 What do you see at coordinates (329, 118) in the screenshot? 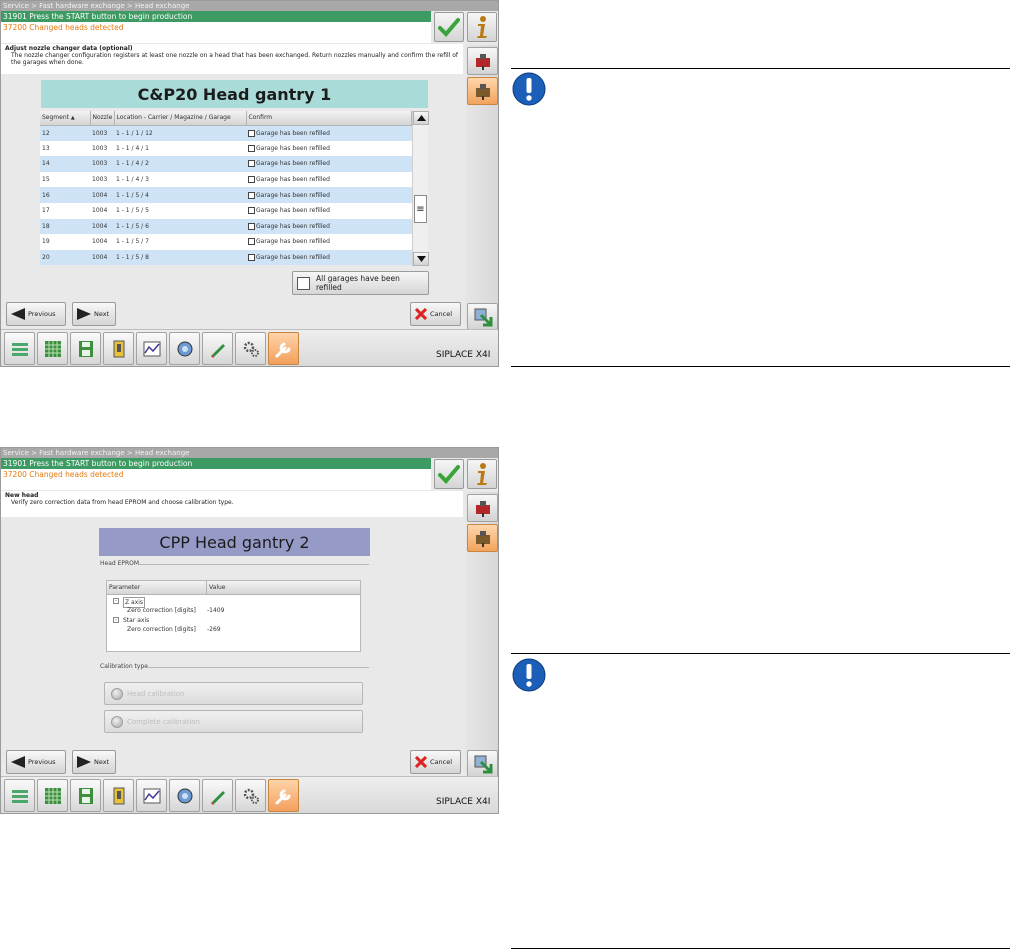
I see `col-confirm: Confirm` at bounding box center [329, 118].